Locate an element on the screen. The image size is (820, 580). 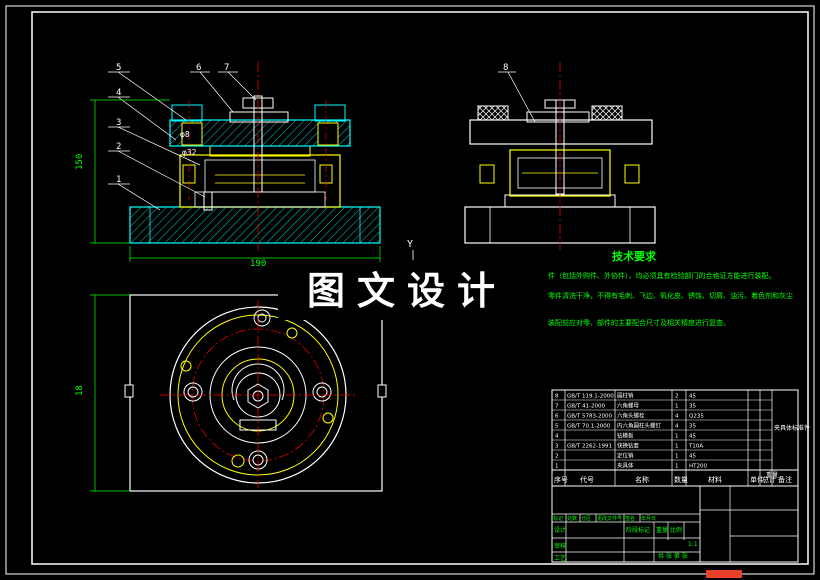
bom-cell: 圆柱销 is located at coordinates (625, 396).